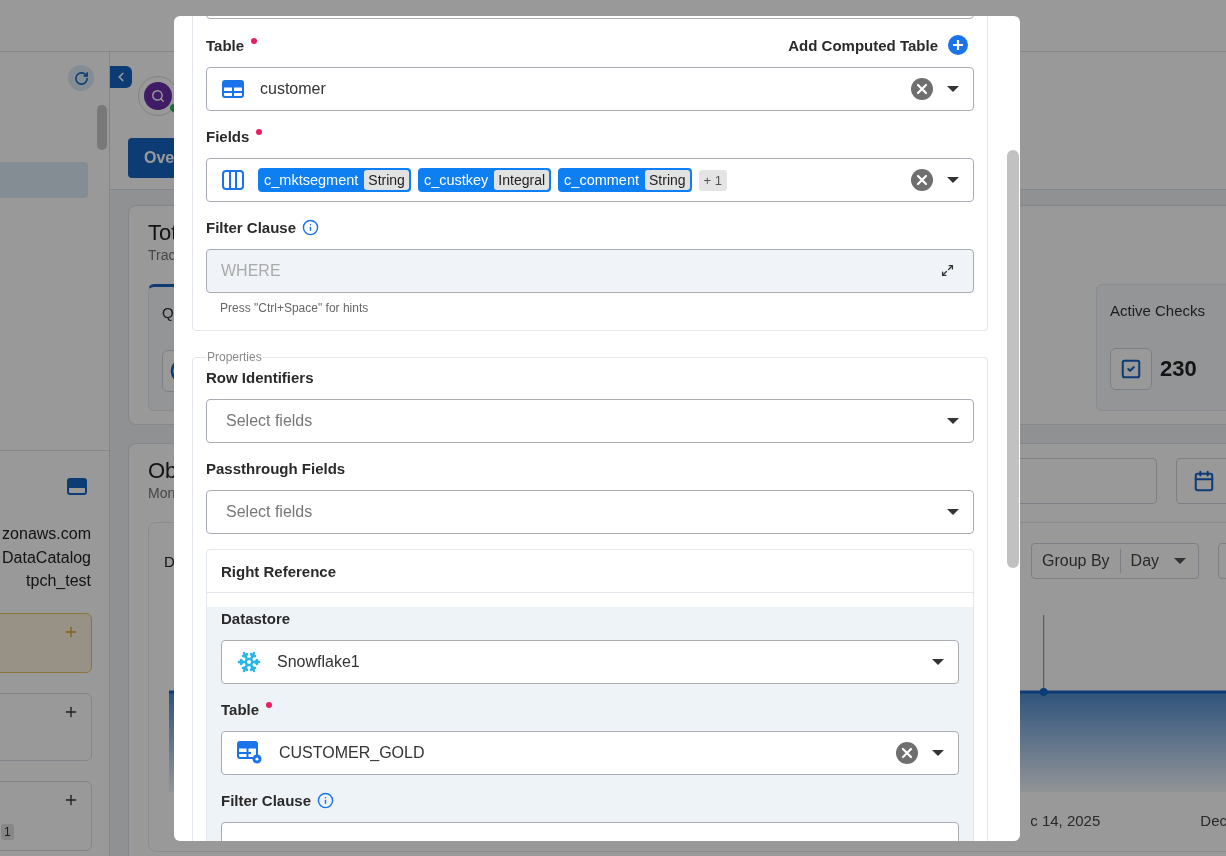 The image size is (1226, 856). Describe the element at coordinates (169, 561) in the screenshot. I see `chart-title: D` at that location.